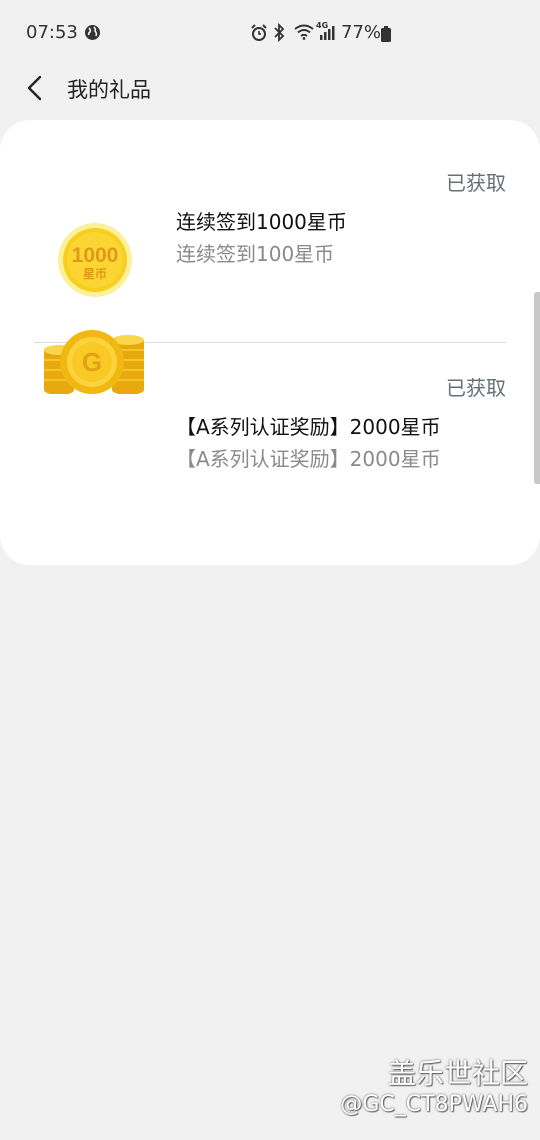  I want to click on coin-amount: 1000, so click(95, 255).